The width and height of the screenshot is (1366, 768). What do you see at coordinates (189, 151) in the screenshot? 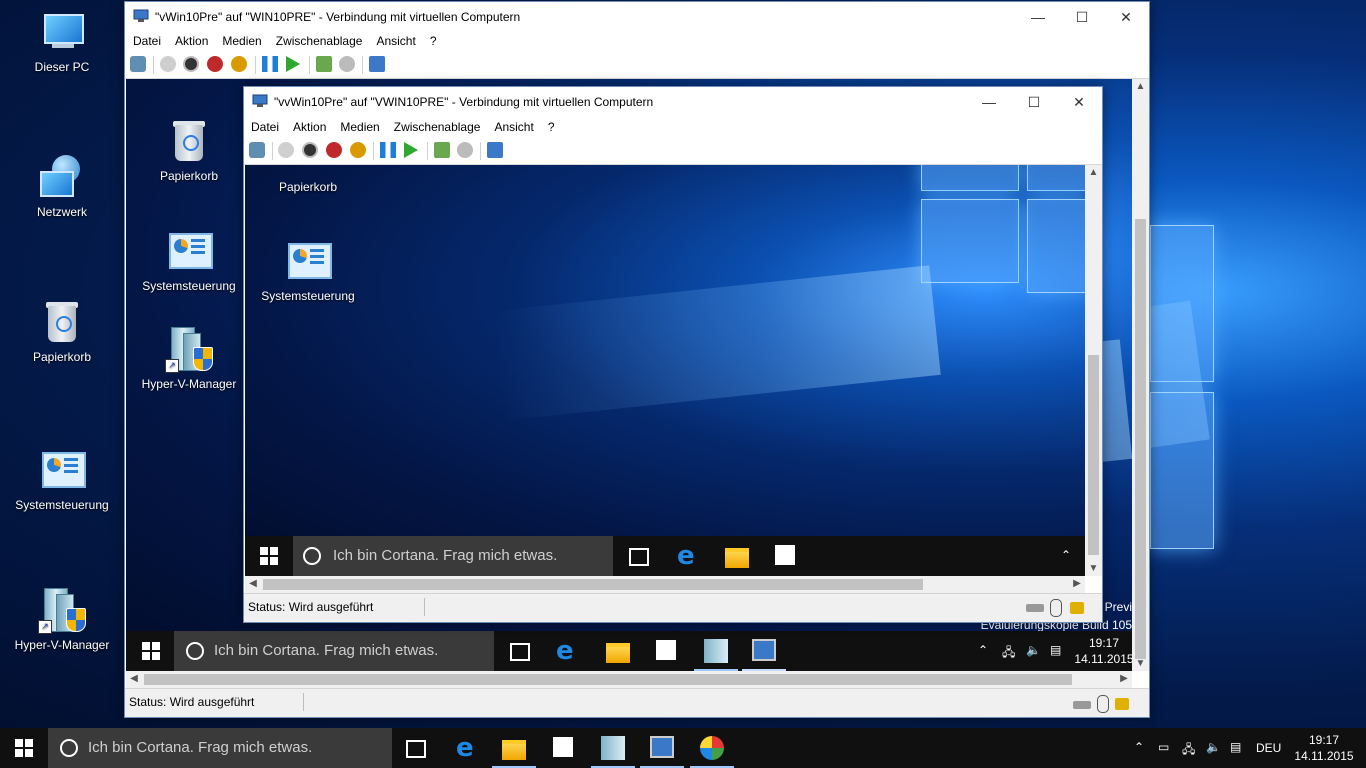
I see `vm-desktop-icon-recycle-bin: Papierkorb` at bounding box center [189, 151].